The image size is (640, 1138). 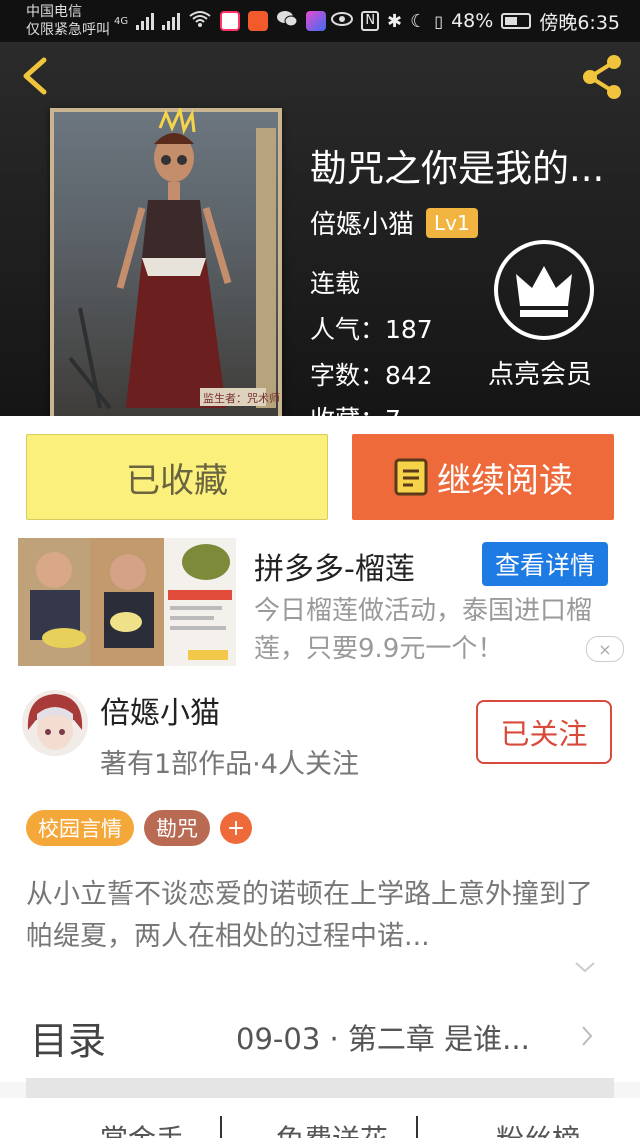 What do you see at coordinates (540, 372) in the screenshot?
I see `vip-label: 点亮会员` at bounding box center [540, 372].